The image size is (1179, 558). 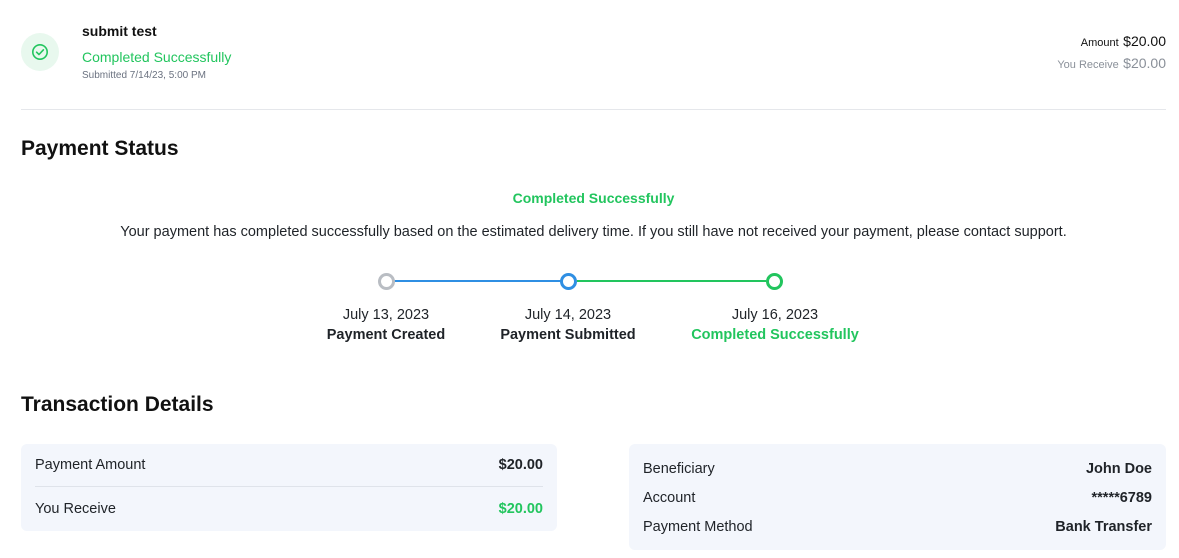 What do you see at coordinates (1118, 468) in the screenshot?
I see `detail-value: John Doe` at bounding box center [1118, 468].